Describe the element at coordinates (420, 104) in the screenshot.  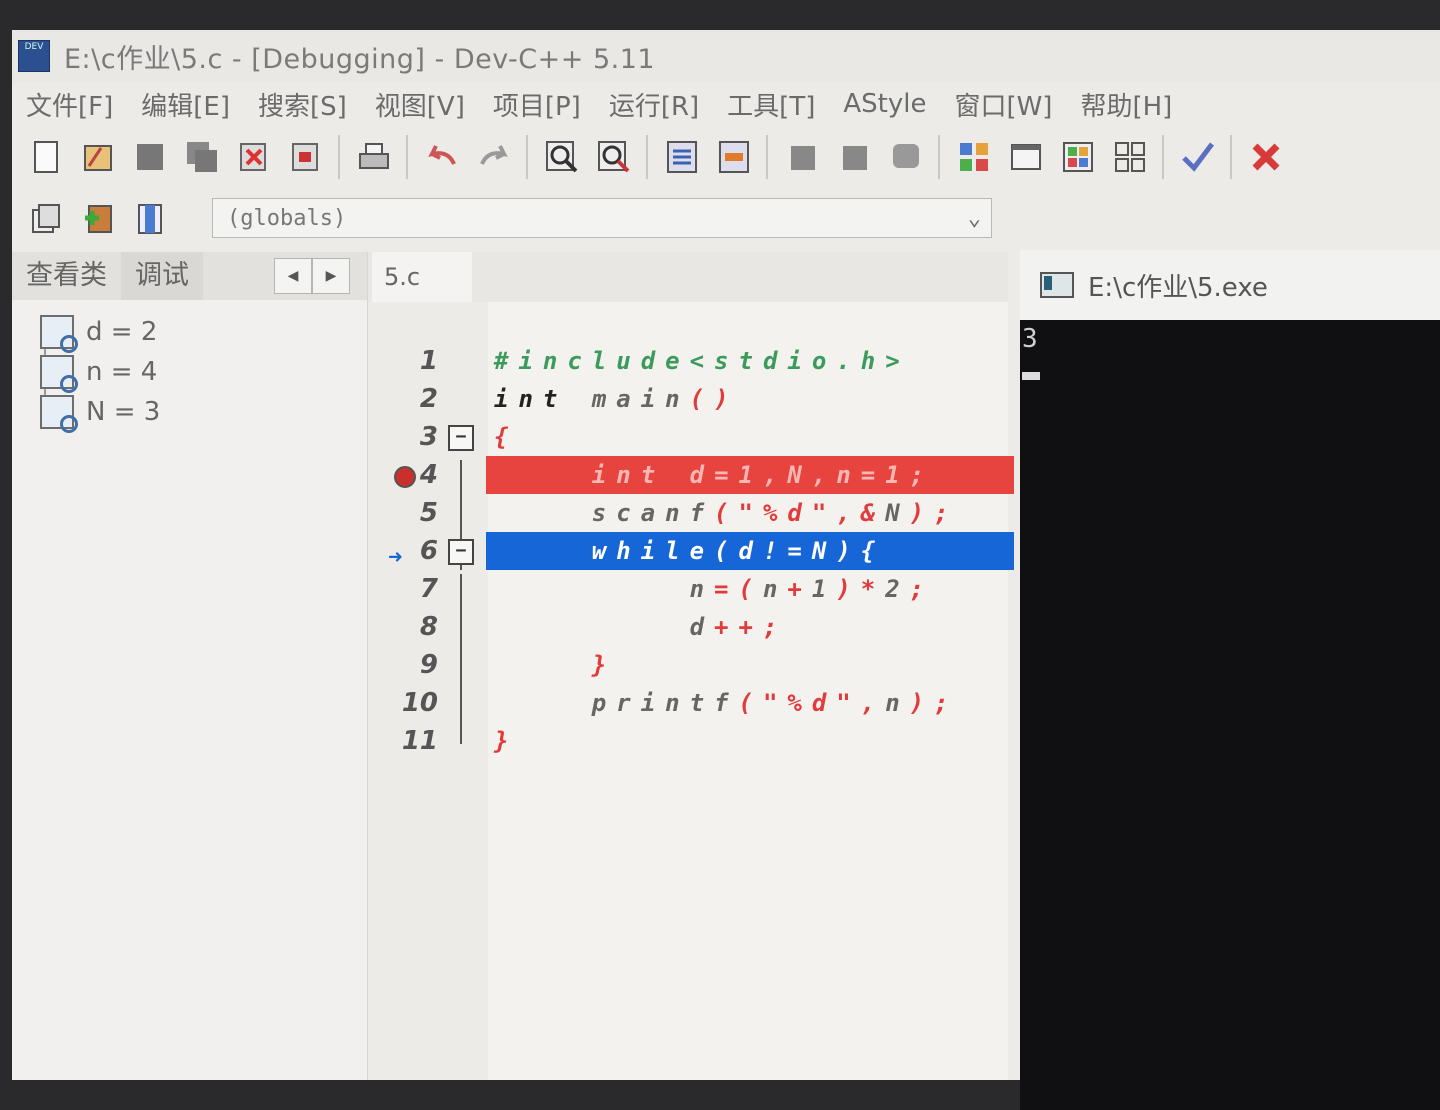
I see `menu-view: 视图[V]` at that location.